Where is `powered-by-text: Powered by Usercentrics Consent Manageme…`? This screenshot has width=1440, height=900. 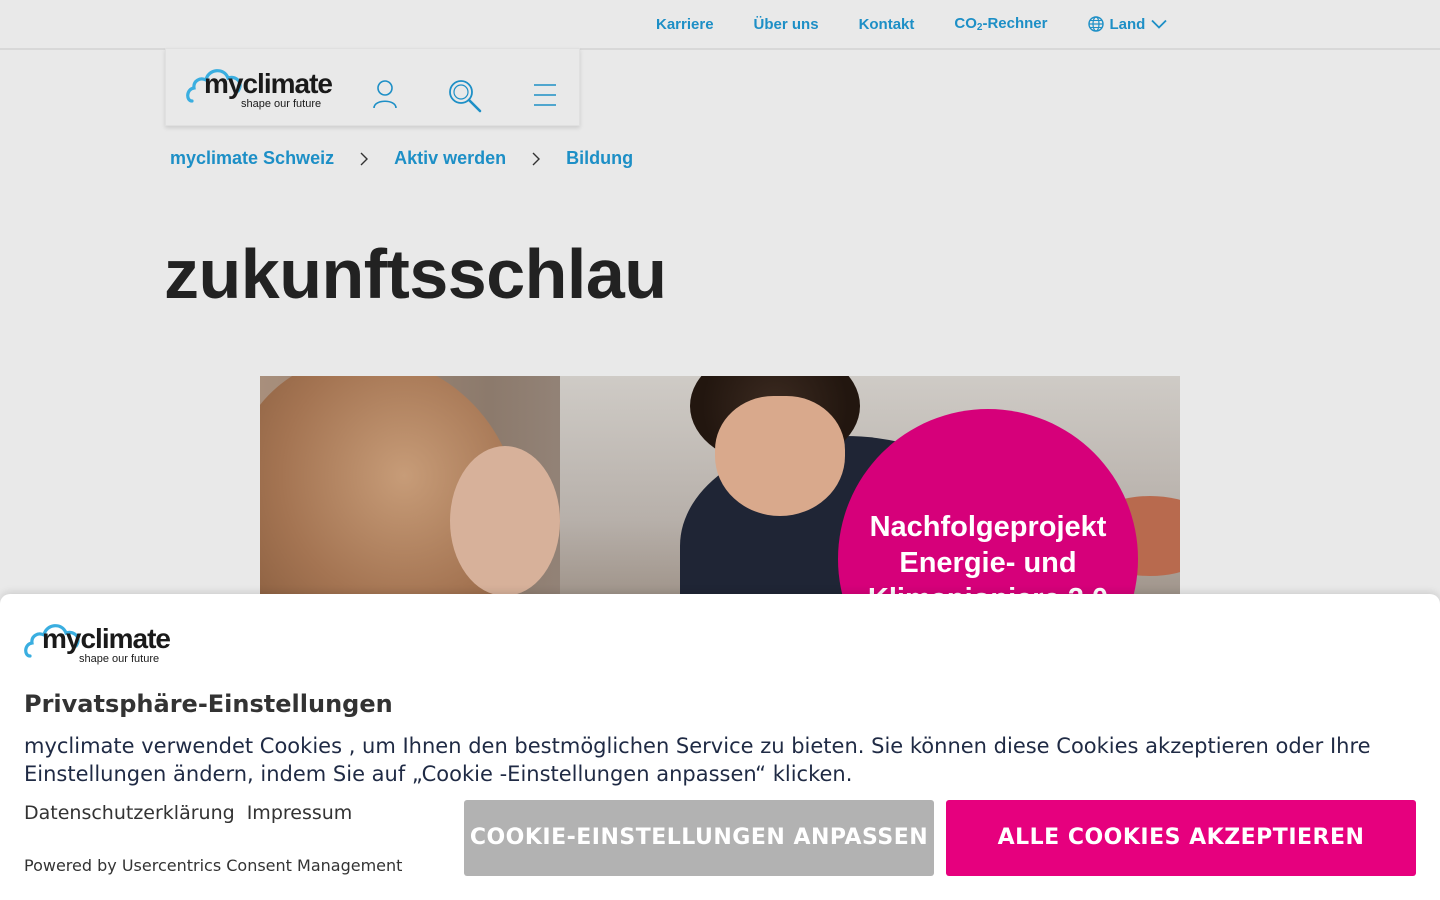 powered-by-text: Powered by Usercentrics Consent Manageme… is located at coordinates (213, 865).